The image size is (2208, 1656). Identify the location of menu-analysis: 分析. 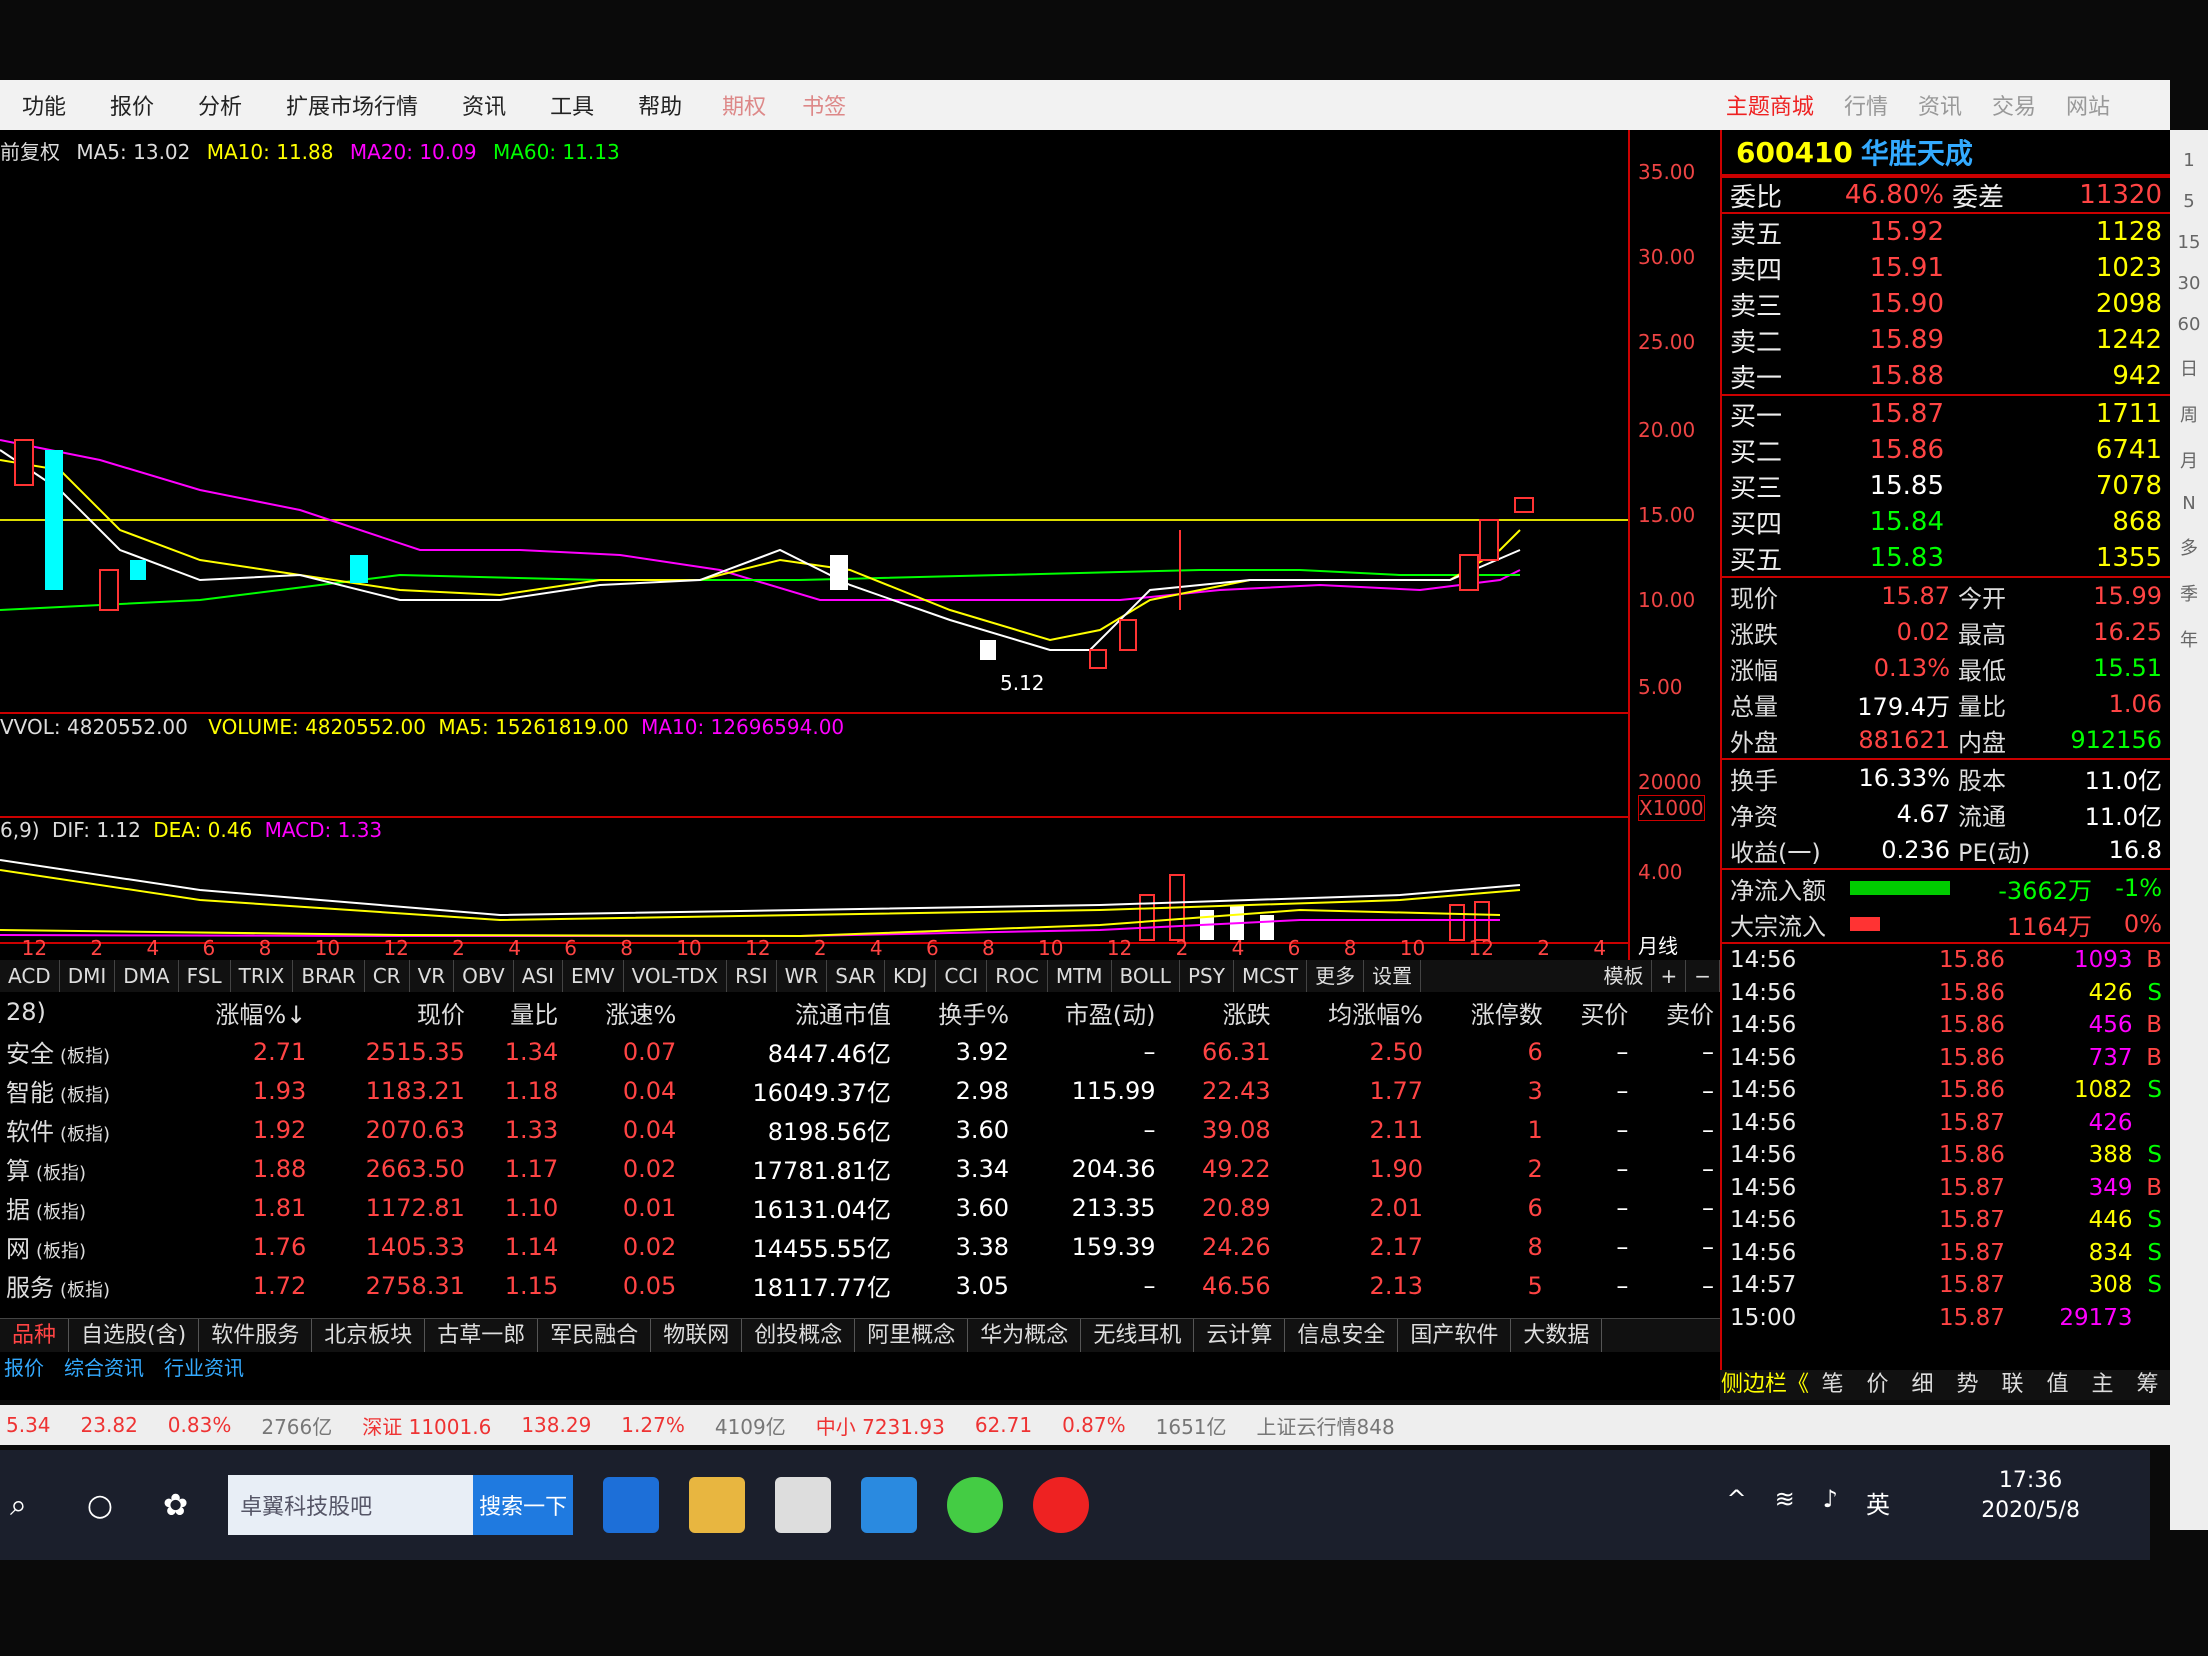
(220, 105).